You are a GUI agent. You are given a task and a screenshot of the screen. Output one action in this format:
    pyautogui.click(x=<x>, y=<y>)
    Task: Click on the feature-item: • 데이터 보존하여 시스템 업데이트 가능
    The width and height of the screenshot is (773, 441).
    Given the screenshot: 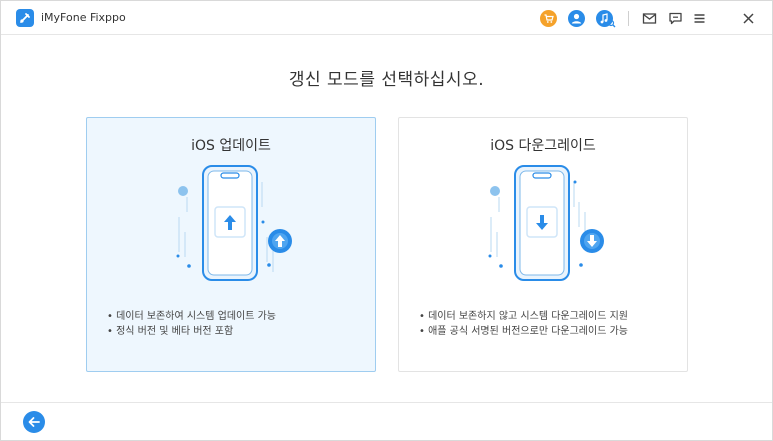 What is the action you would take?
    pyautogui.click(x=191, y=316)
    